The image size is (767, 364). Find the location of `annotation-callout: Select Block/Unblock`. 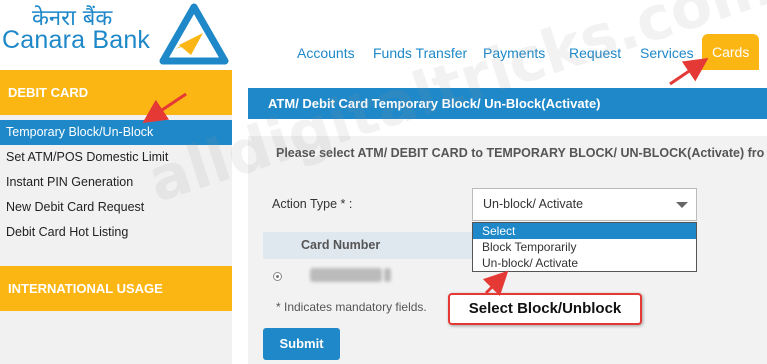

annotation-callout: Select Block/Unblock is located at coordinates (545, 309).